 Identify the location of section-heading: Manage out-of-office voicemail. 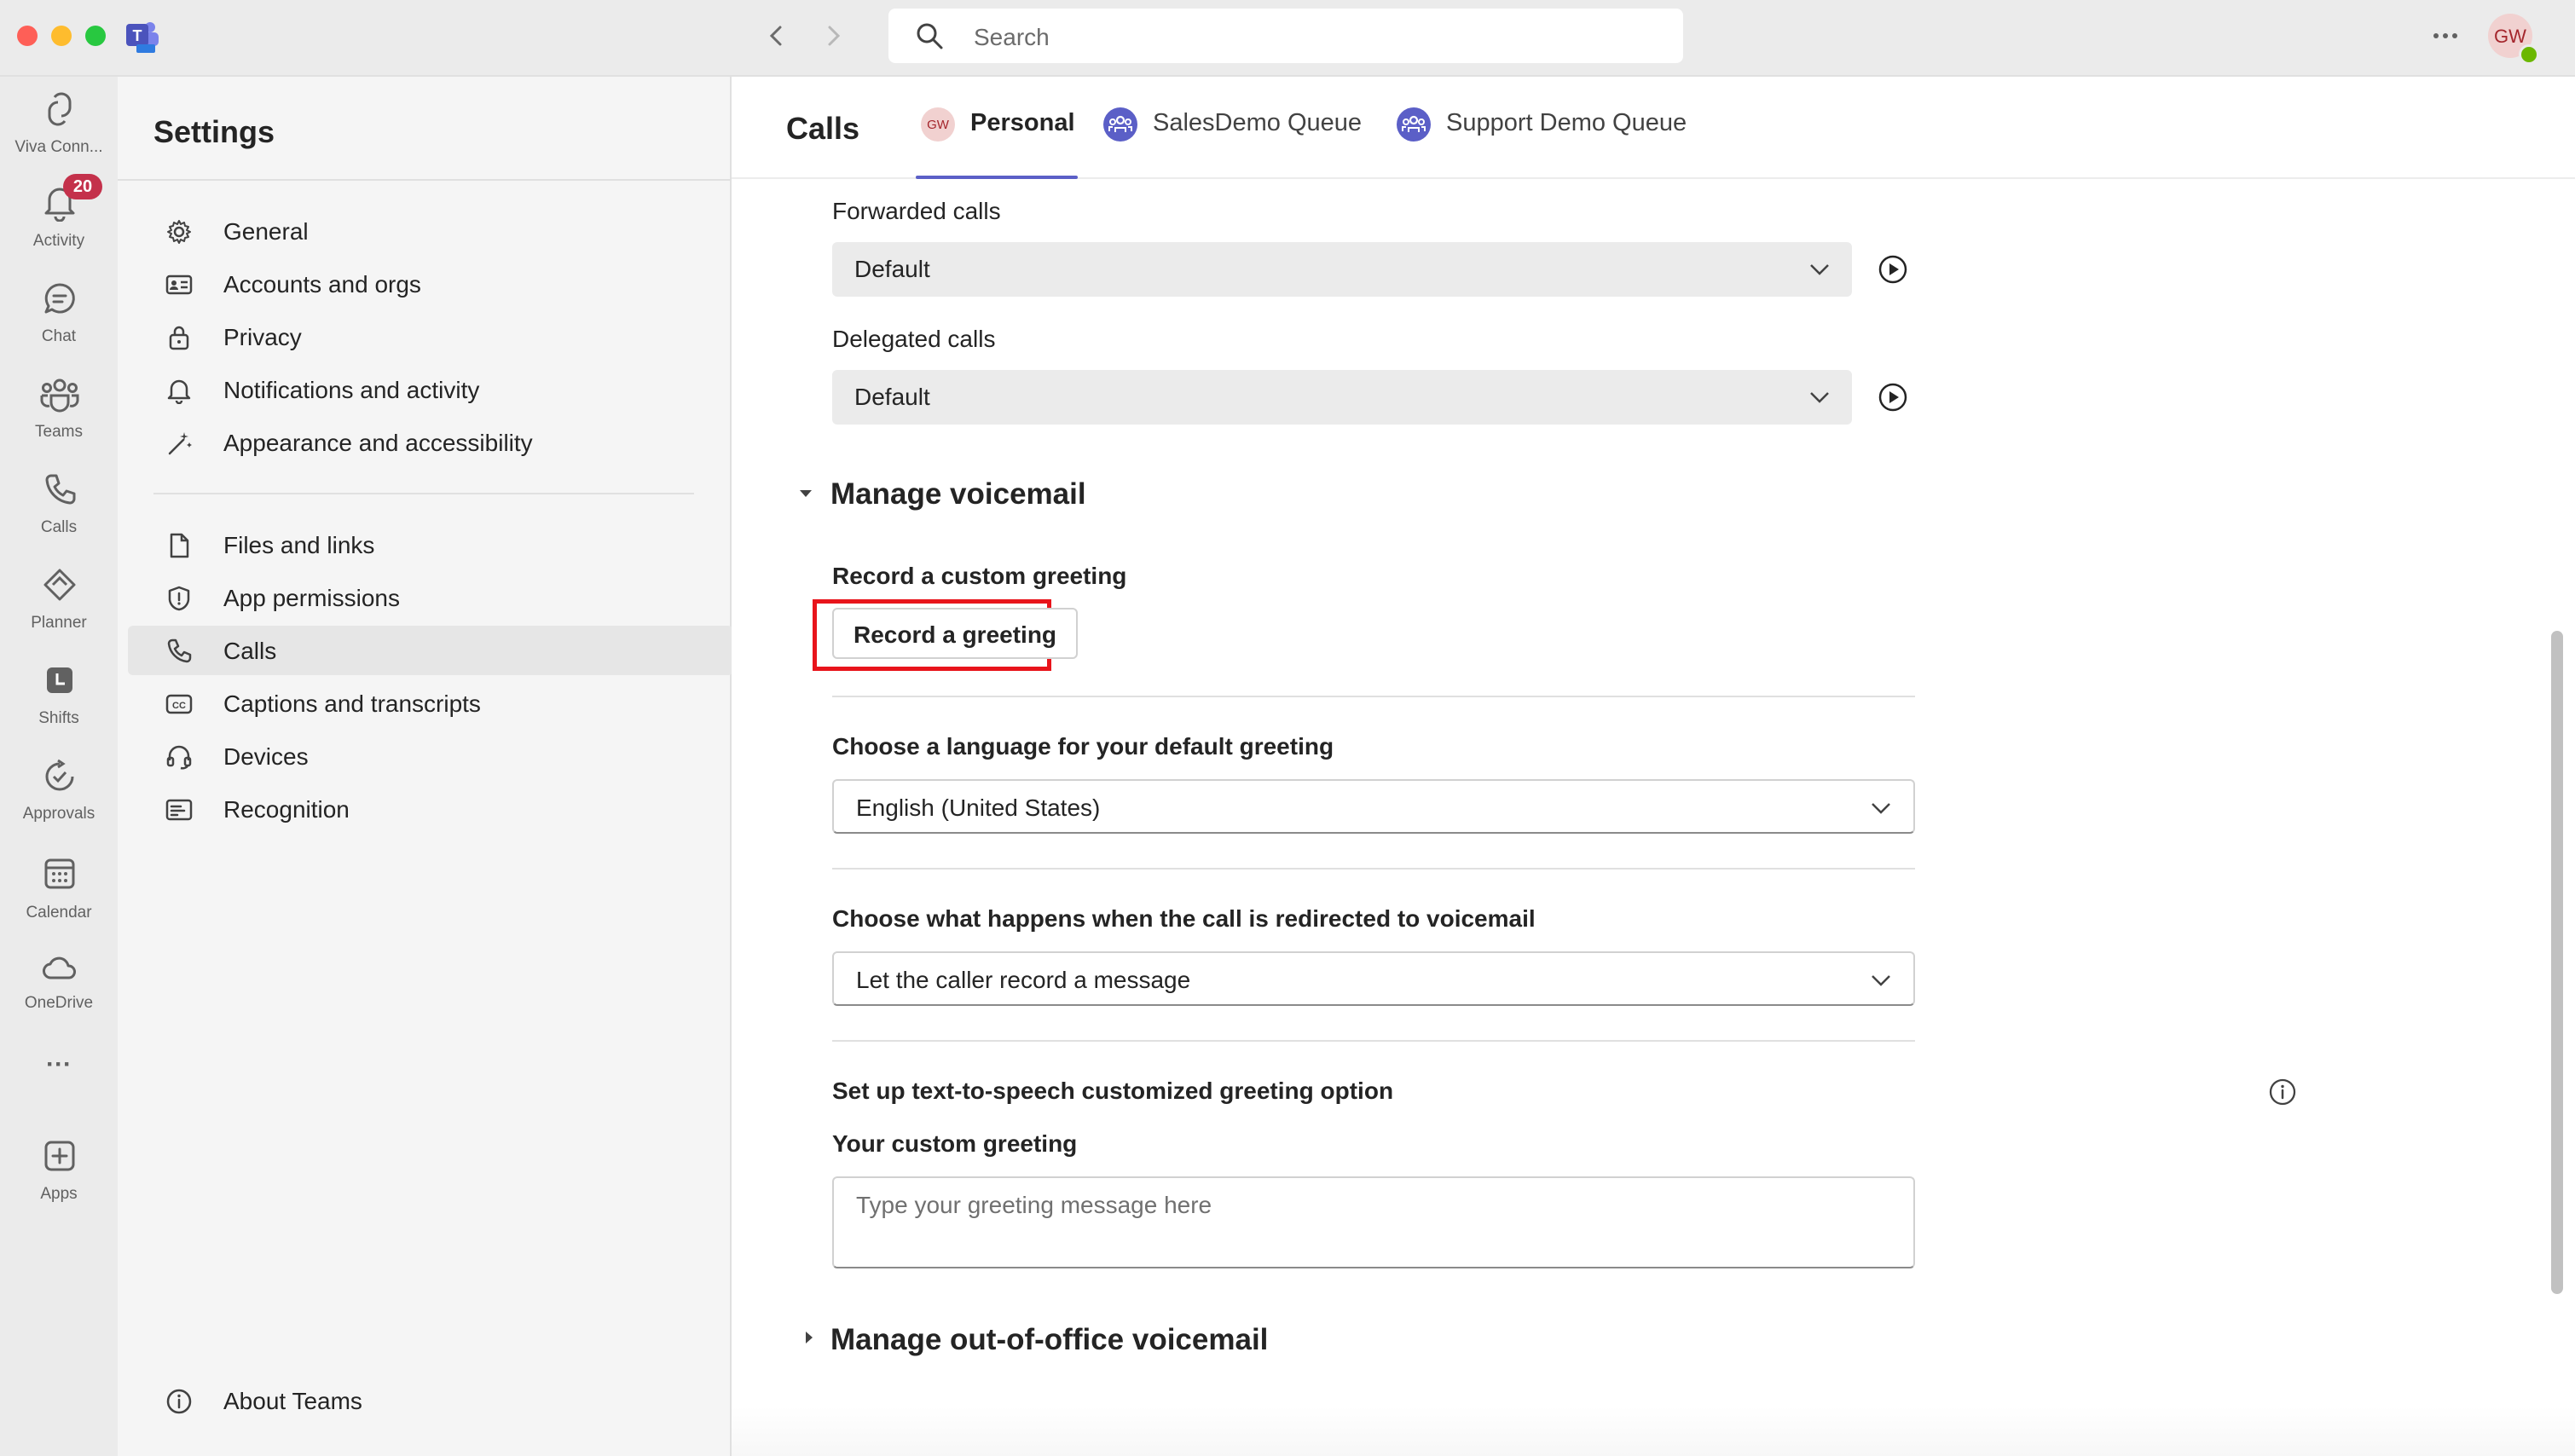
(1049, 1339).